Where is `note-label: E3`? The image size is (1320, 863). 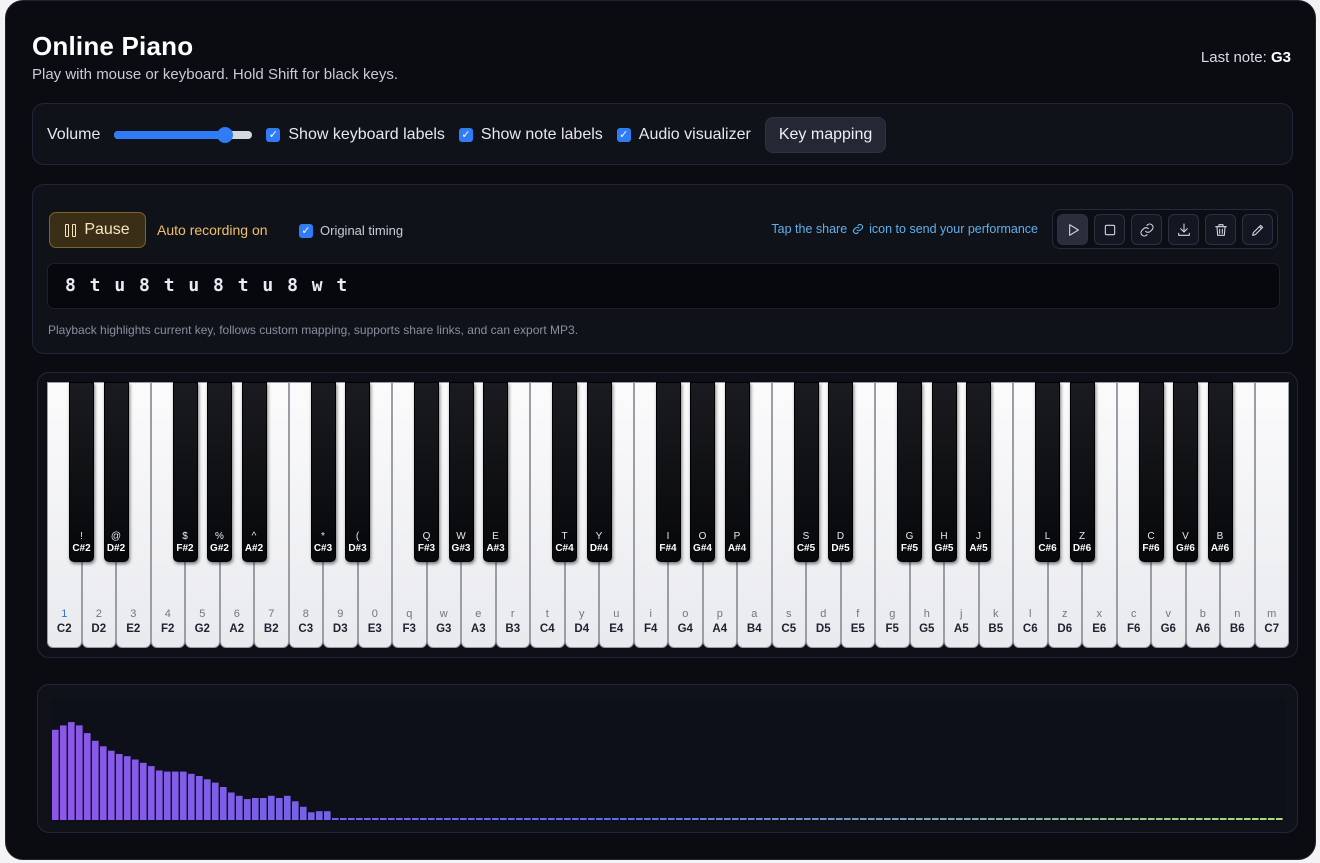
note-label: E3 is located at coordinates (374, 629).